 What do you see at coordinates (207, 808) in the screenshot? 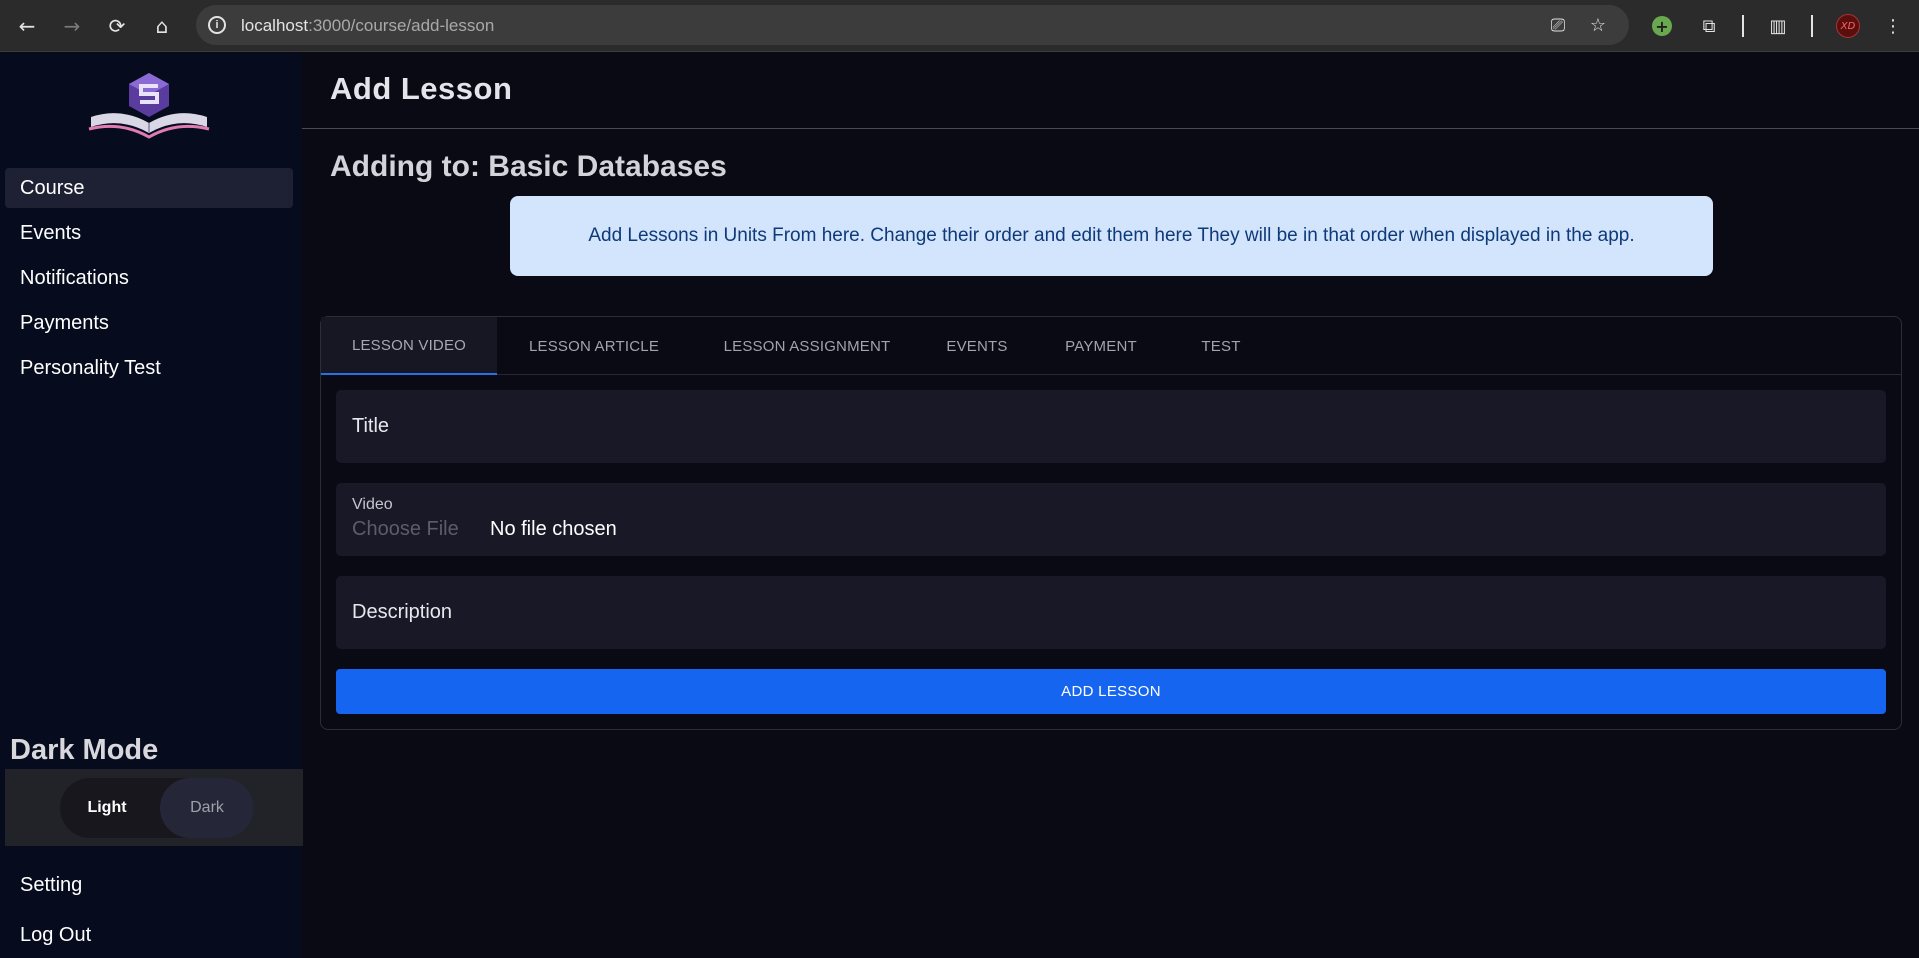
I see `theme-dark-button: Dark` at bounding box center [207, 808].